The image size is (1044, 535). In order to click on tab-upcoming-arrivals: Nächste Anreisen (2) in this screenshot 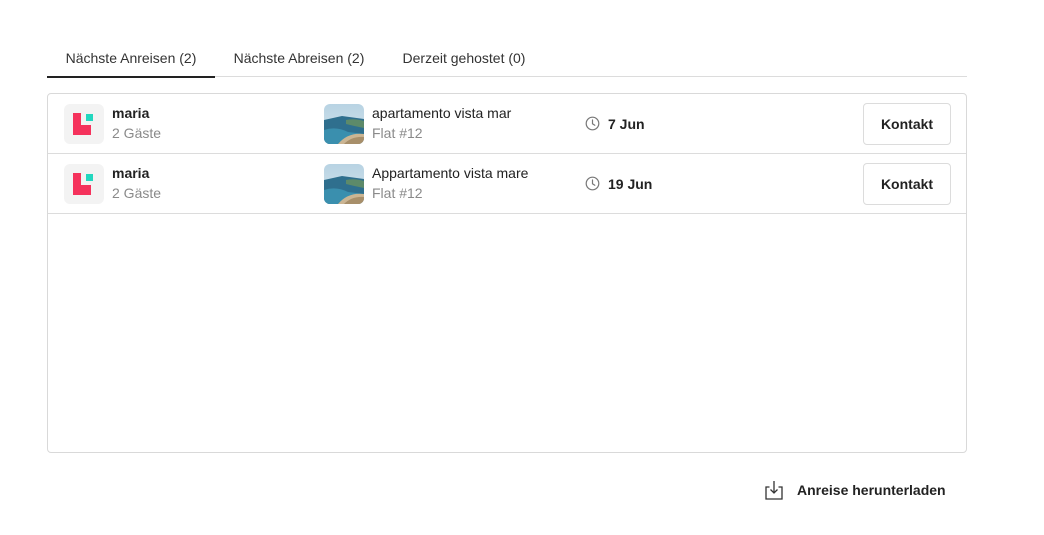, I will do `click(131, 59)`.